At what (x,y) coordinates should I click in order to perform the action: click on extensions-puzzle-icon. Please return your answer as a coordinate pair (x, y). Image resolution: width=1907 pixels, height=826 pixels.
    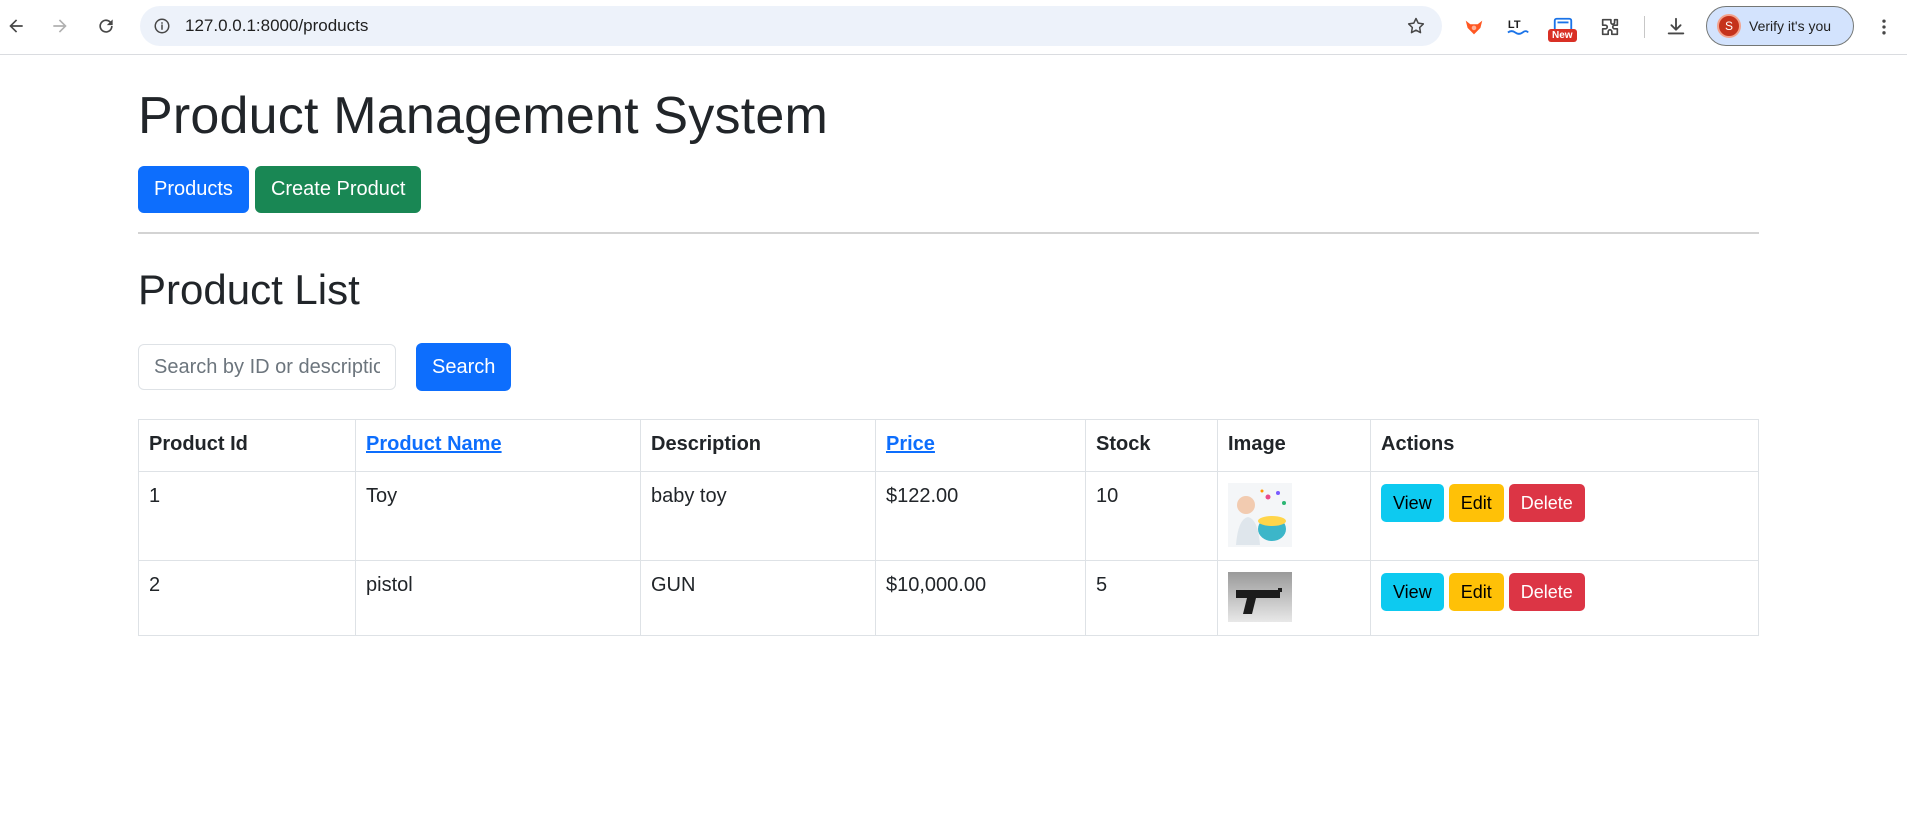
    Looking at the image, I should click on (1610, 27).